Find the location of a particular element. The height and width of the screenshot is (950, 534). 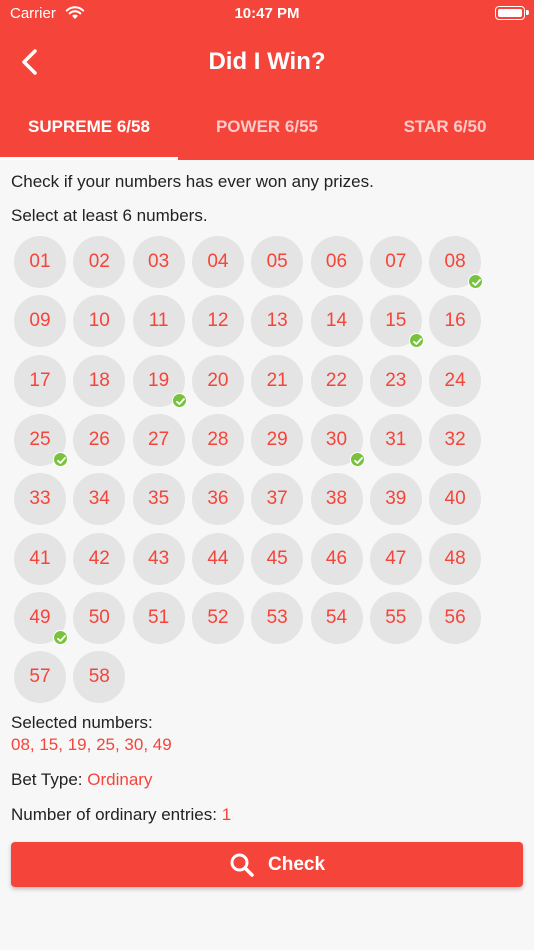

number-ball-21: 21 is located at coordinates (277, 380).